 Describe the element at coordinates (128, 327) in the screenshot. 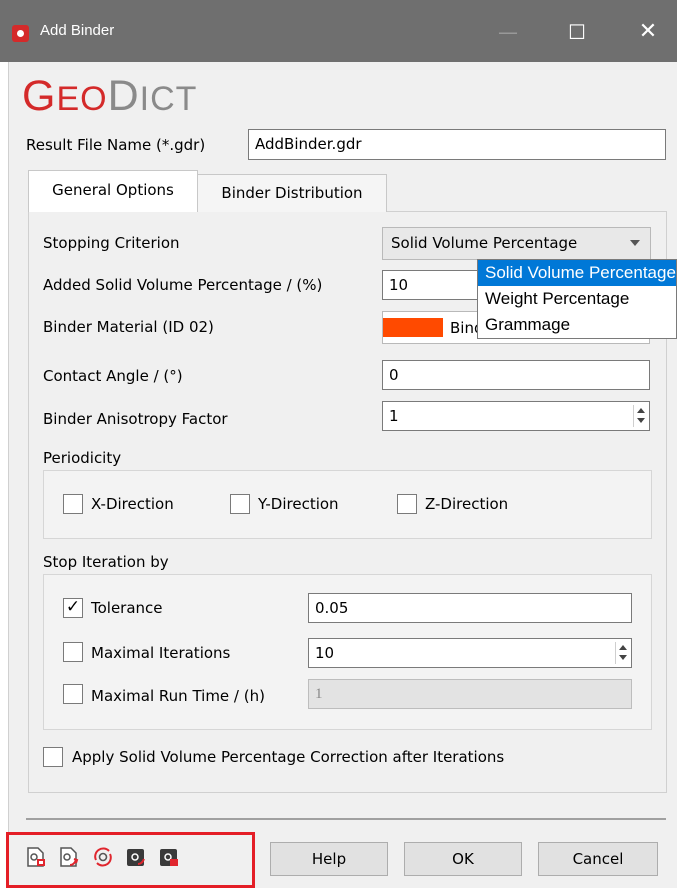

I see `binder-material-label: Binder Material (ID 02)` at that location.